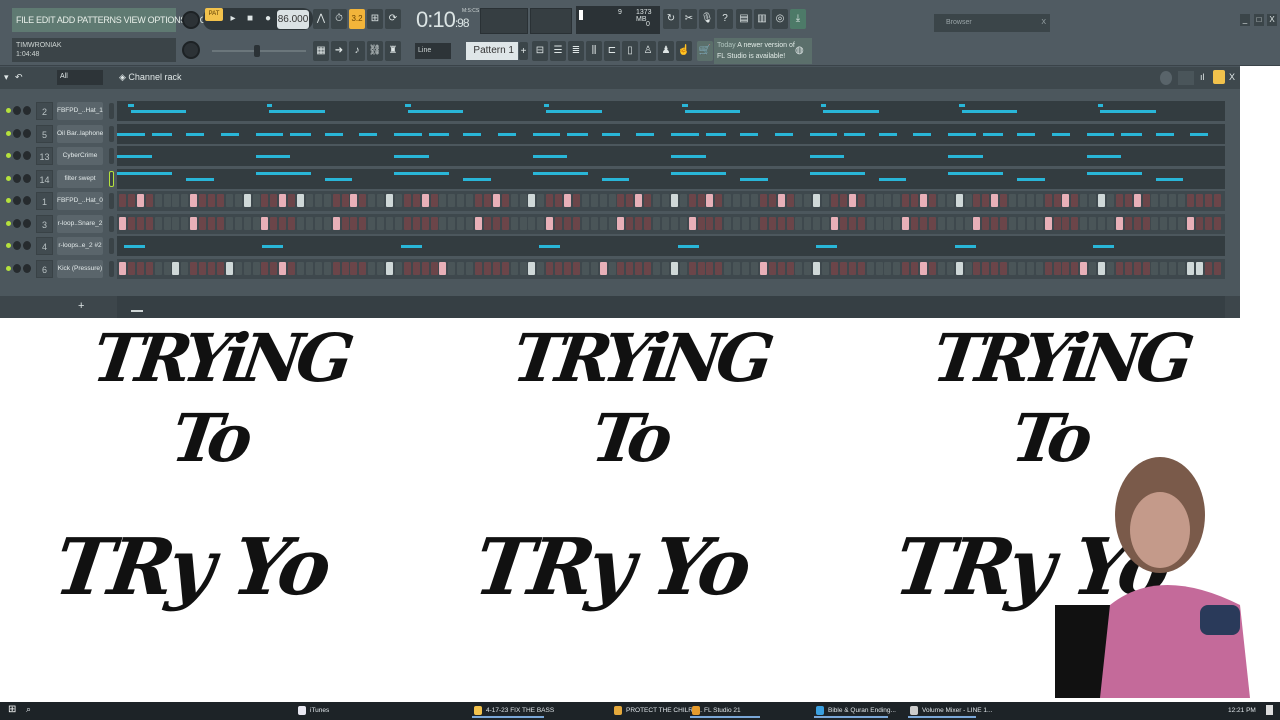 The width and height of the screenshot is (1280, 720). What do you see at coordinates (80, 156) in the screenshot?
I see `channel-name-button: CyberCrime` at bounding box center [80, 156].